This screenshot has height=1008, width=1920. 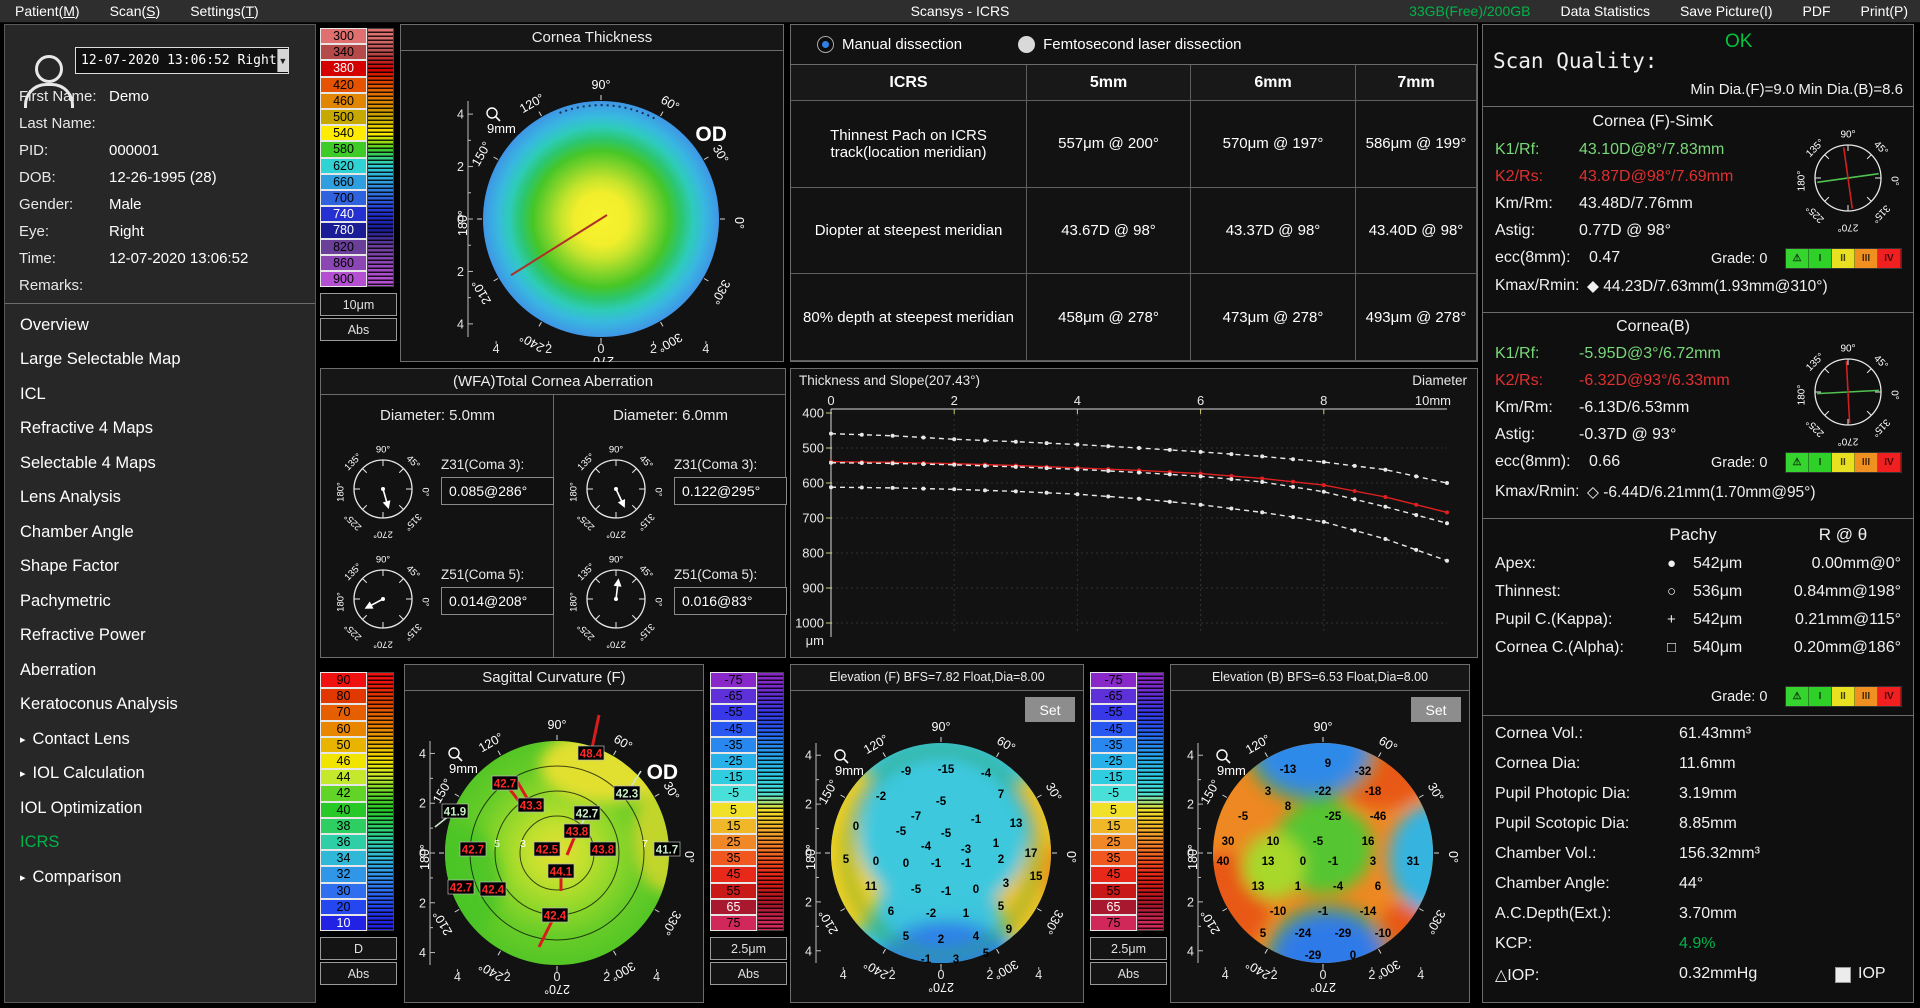 I want to click on grade-segment: IV, so click(x=1889, y=258).